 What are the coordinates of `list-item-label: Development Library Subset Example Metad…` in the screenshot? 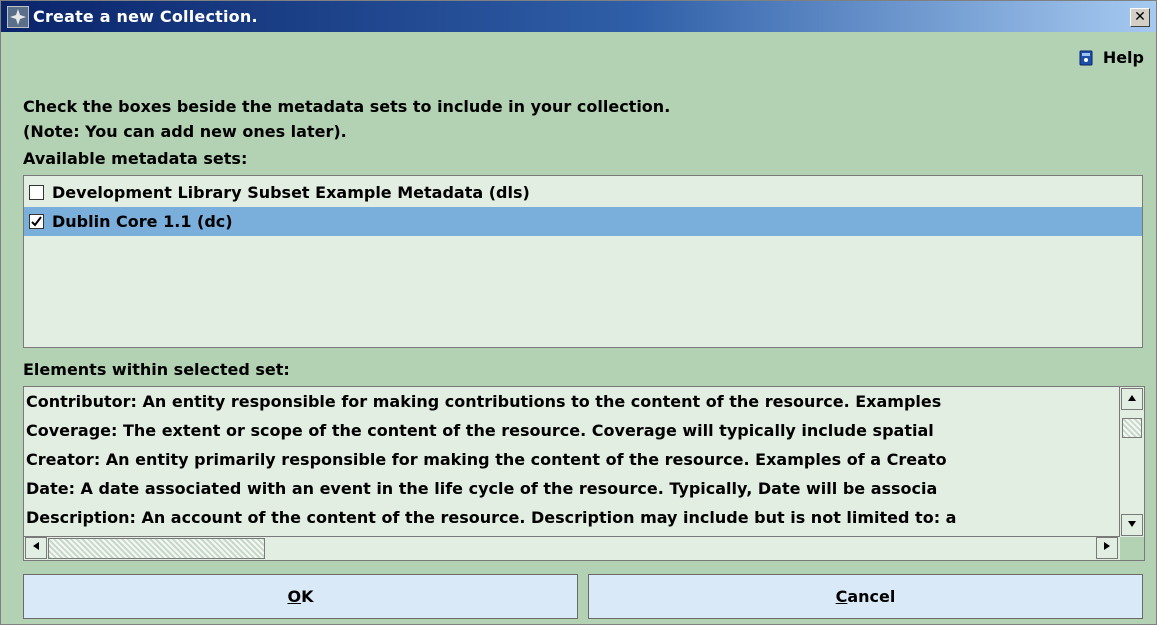 It's located at (291, 192).